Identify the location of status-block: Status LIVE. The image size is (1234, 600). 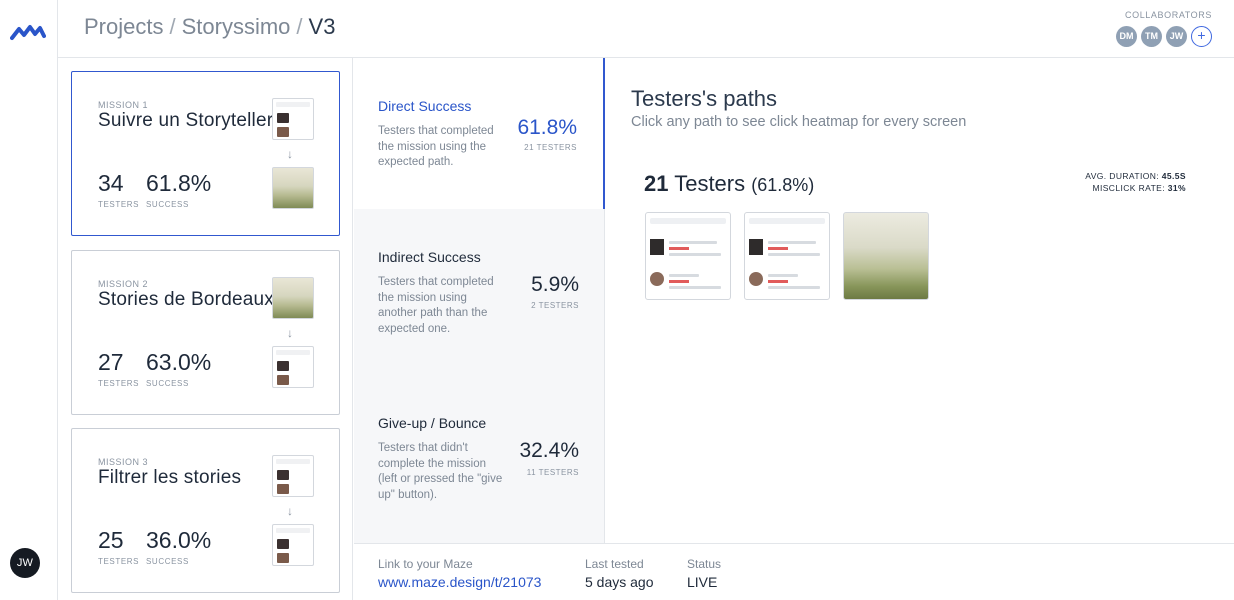
(704, 573).